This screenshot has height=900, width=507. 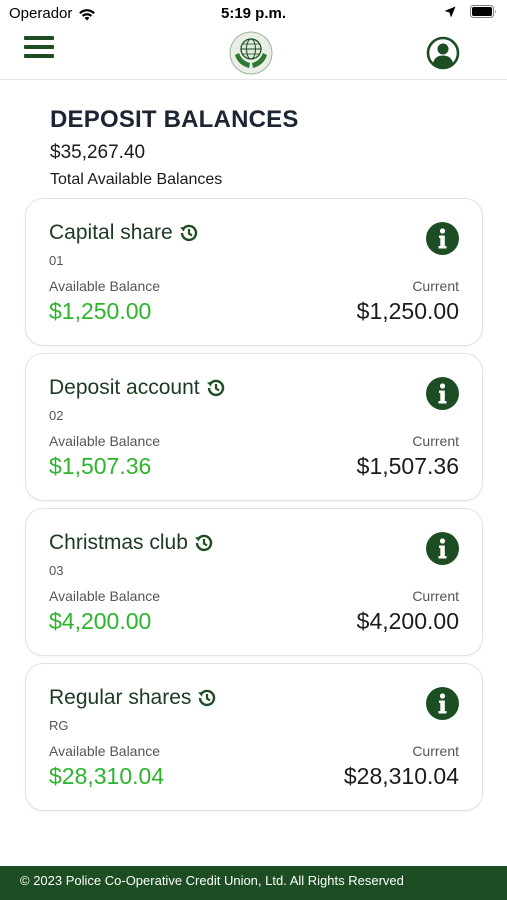 I want to click on available-balance-value: $4,200.00, so click(x=100, y=621).